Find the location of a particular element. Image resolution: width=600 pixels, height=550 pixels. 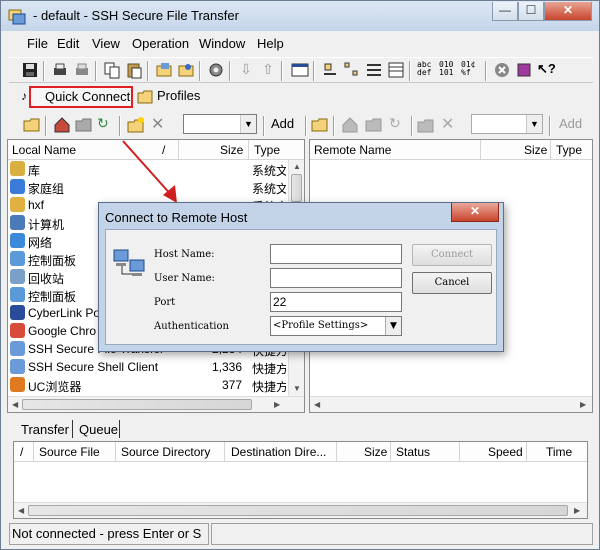

menu-file: File is located at coordinates (37, 43).